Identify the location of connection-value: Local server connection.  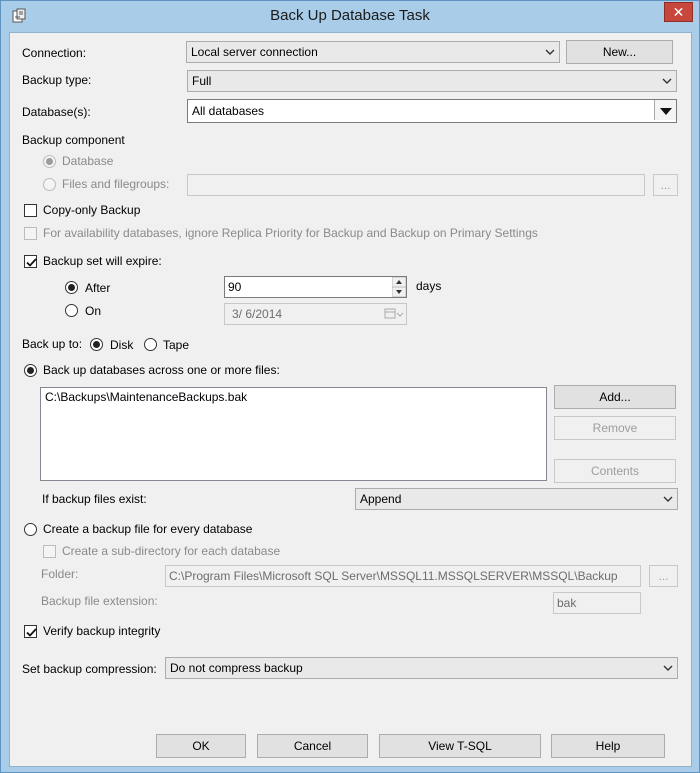
(254, 52).